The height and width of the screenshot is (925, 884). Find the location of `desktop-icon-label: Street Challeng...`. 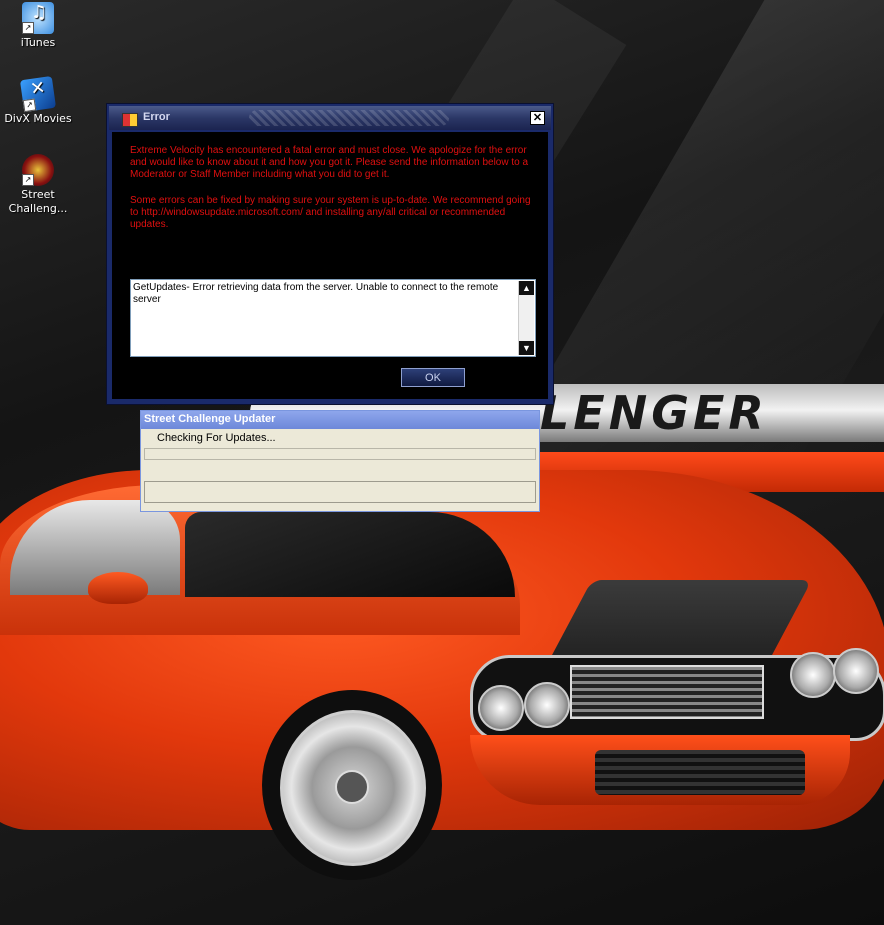

desktop-icon-label: Street Challeng... is located at coordinates (38, 201).